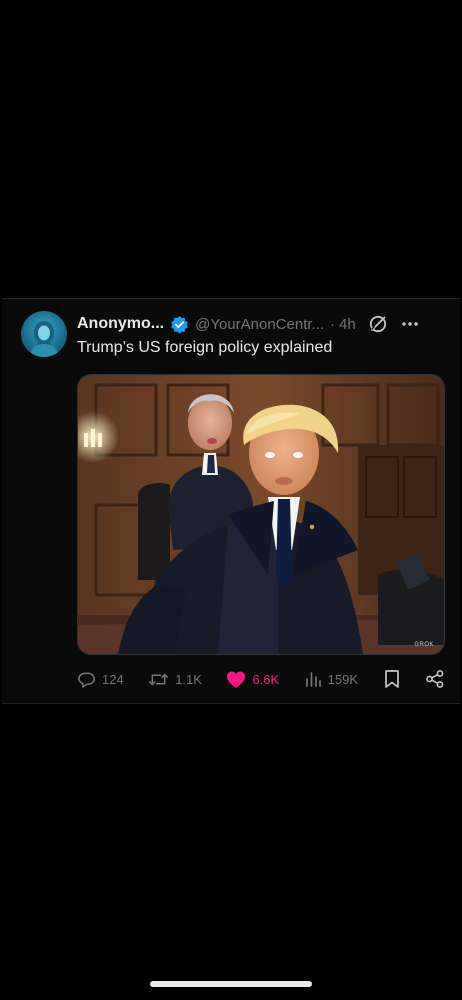 This screenshot has width=462, height=1000. What do you see at coordinates (347, 324) in the screenshot?
I see `timestamp: 4h` at bounding box center [347, 324].